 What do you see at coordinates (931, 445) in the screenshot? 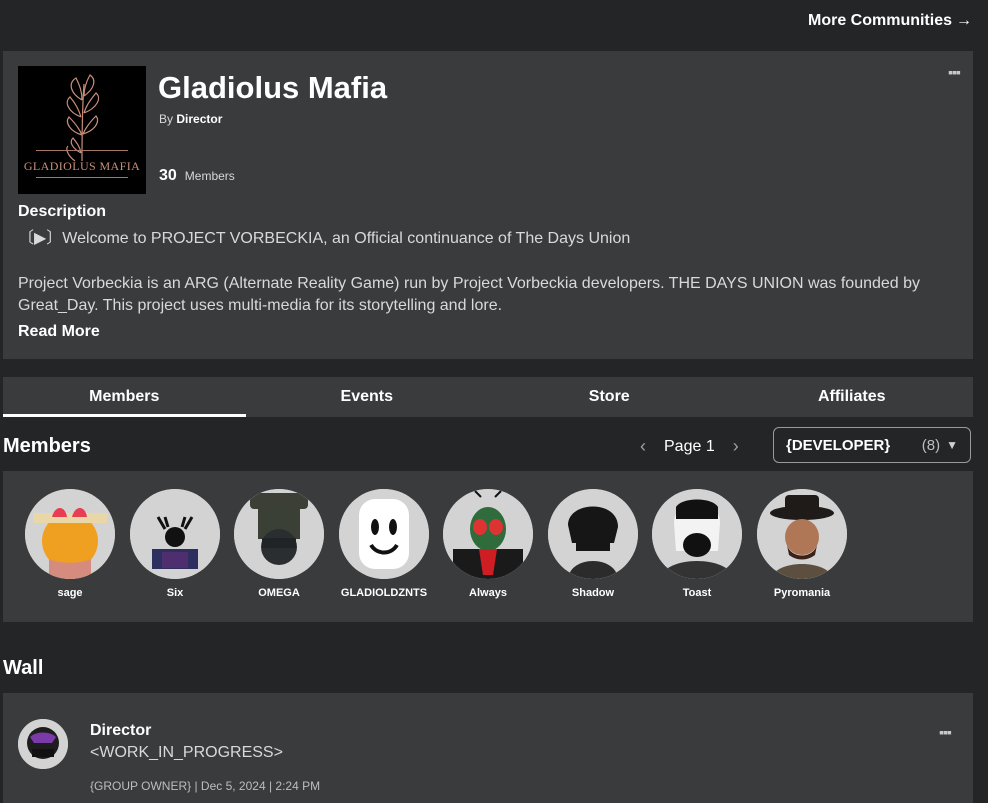
I see `role-count: (8)` at bounding box center [931, 445].